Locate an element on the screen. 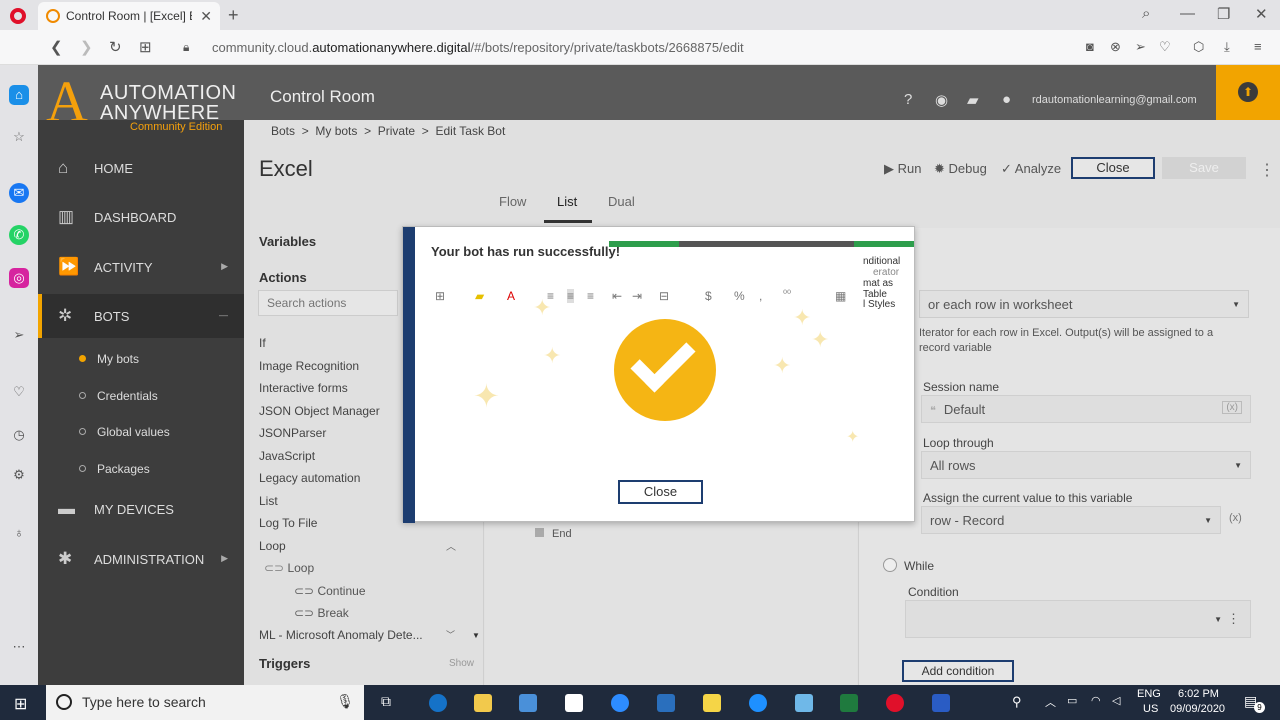  people-icon: ⚲ is located at coordinates (1017, 702).